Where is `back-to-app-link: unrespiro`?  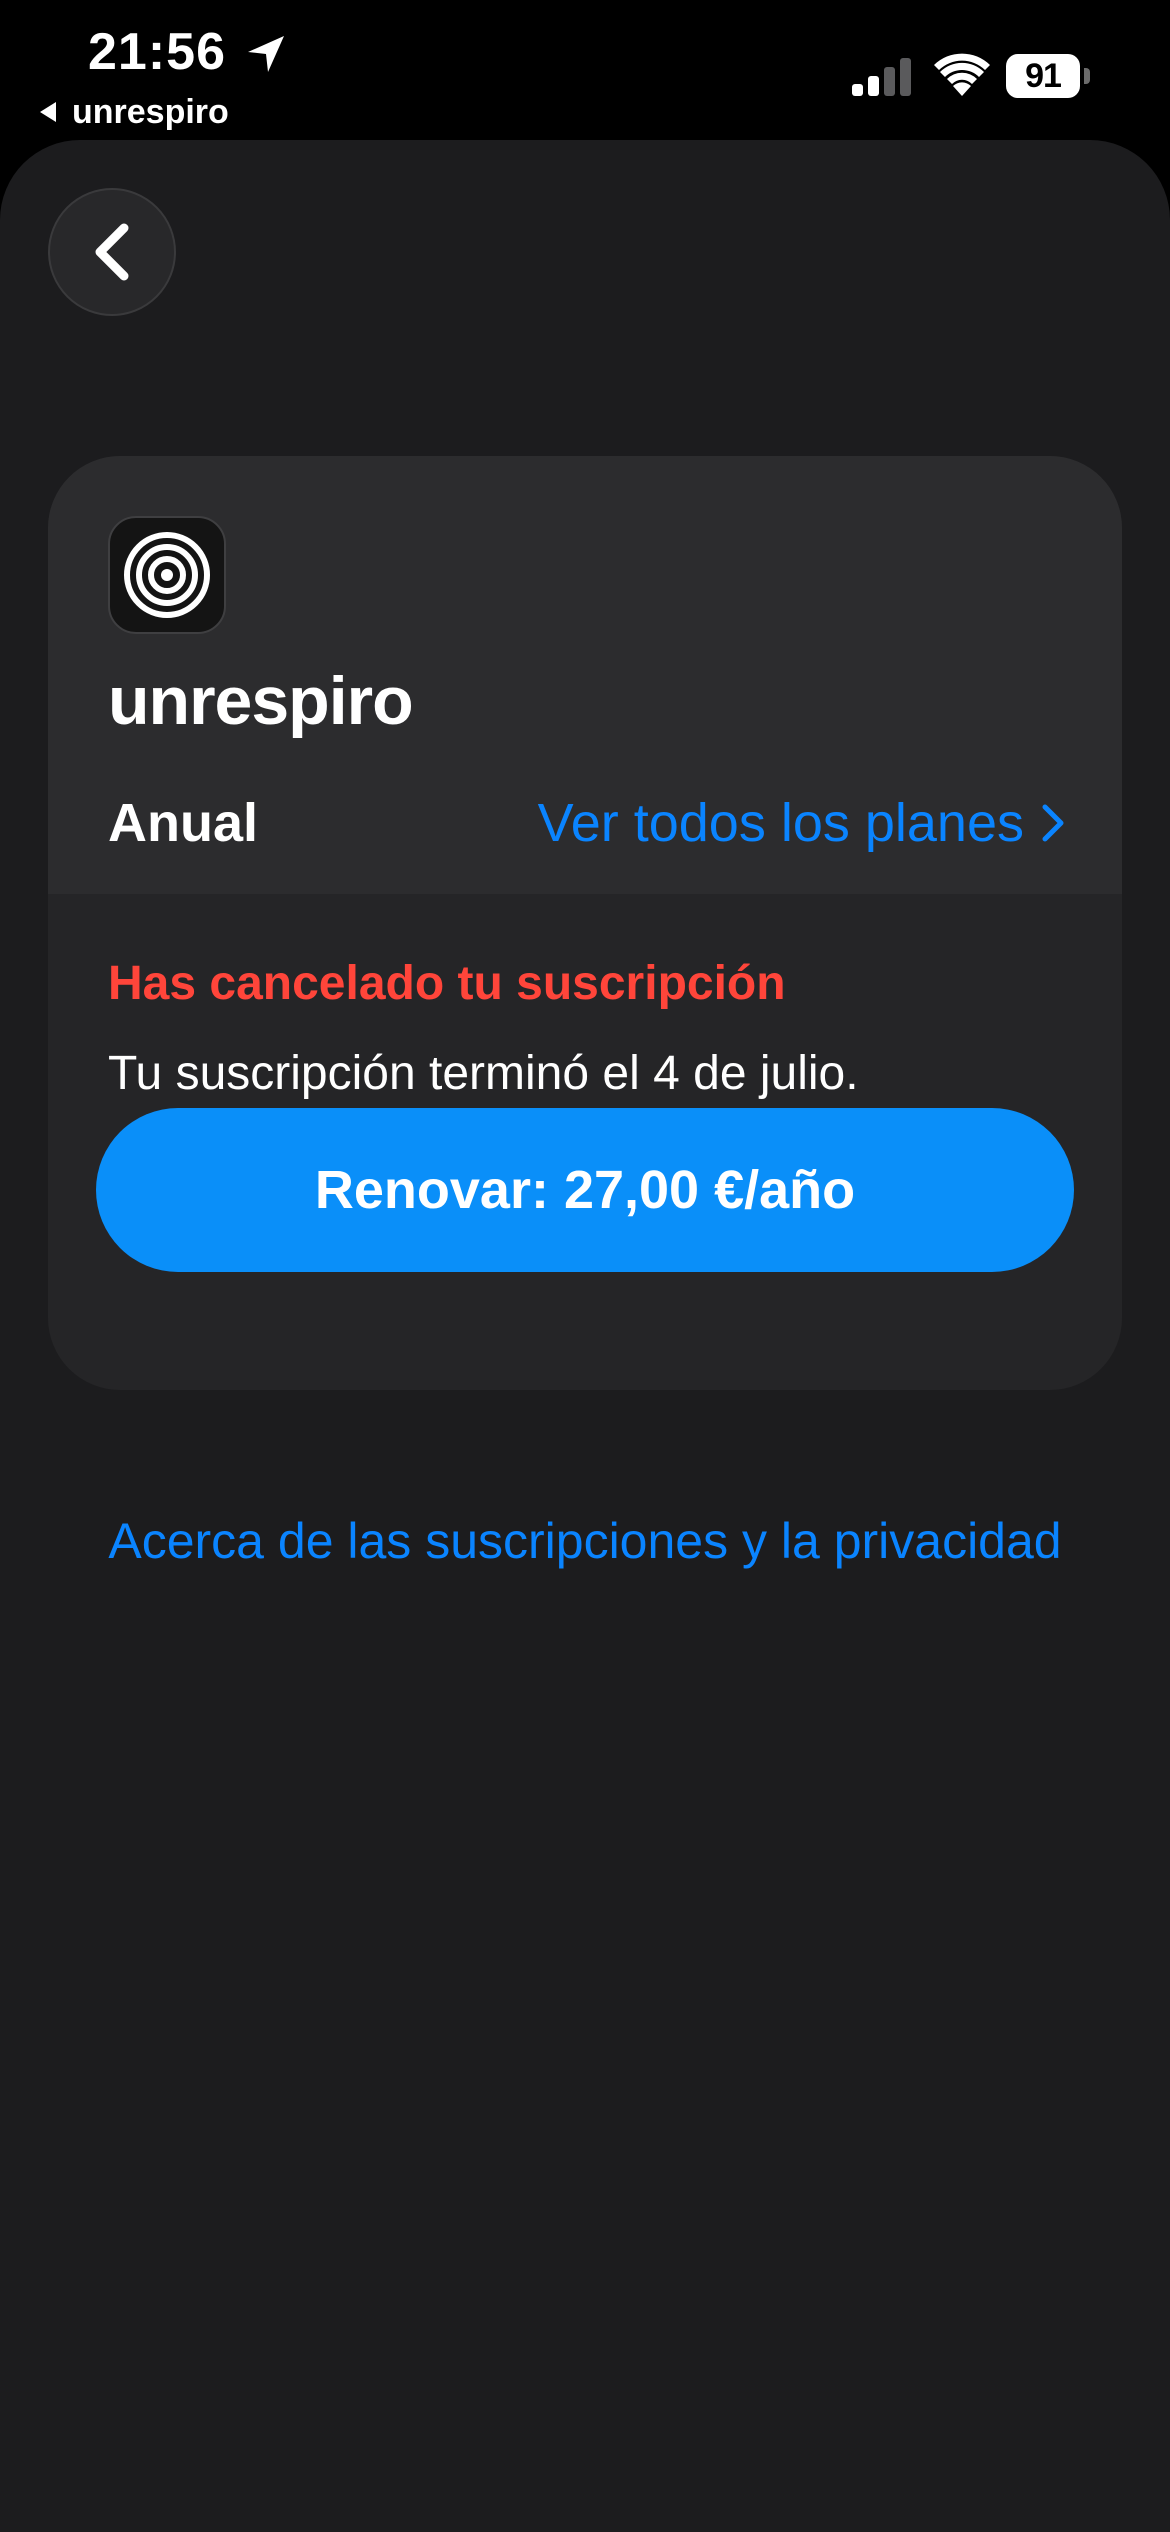
back-to-app-link: unrespiro is located at coordinates (132, 112).